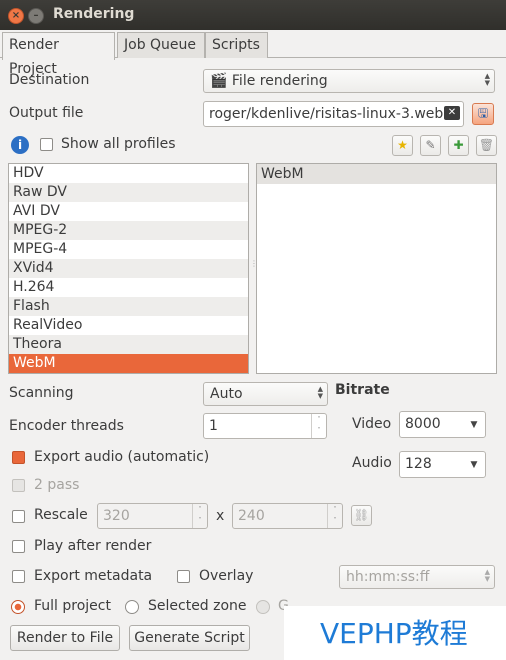  I want to click on list-item: HDV, so click(128, 173).